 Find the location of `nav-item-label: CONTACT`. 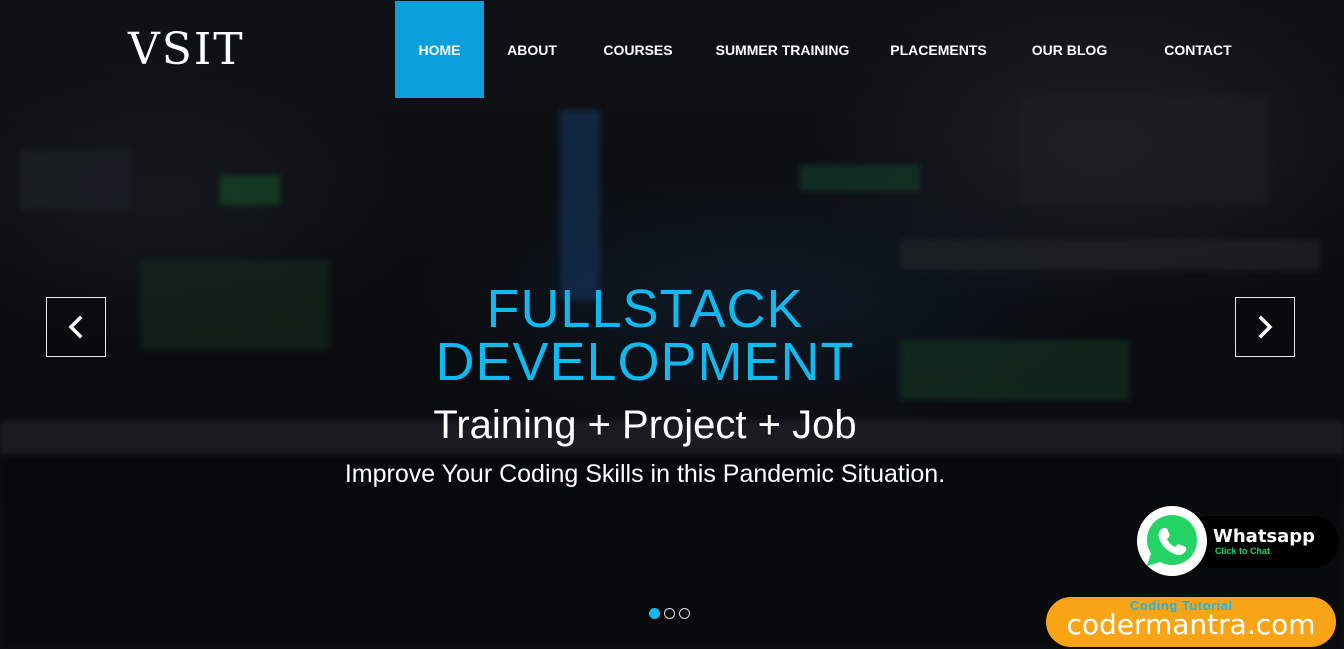

nav-item-label: CONTACT is located at coordinates (1198, 49).